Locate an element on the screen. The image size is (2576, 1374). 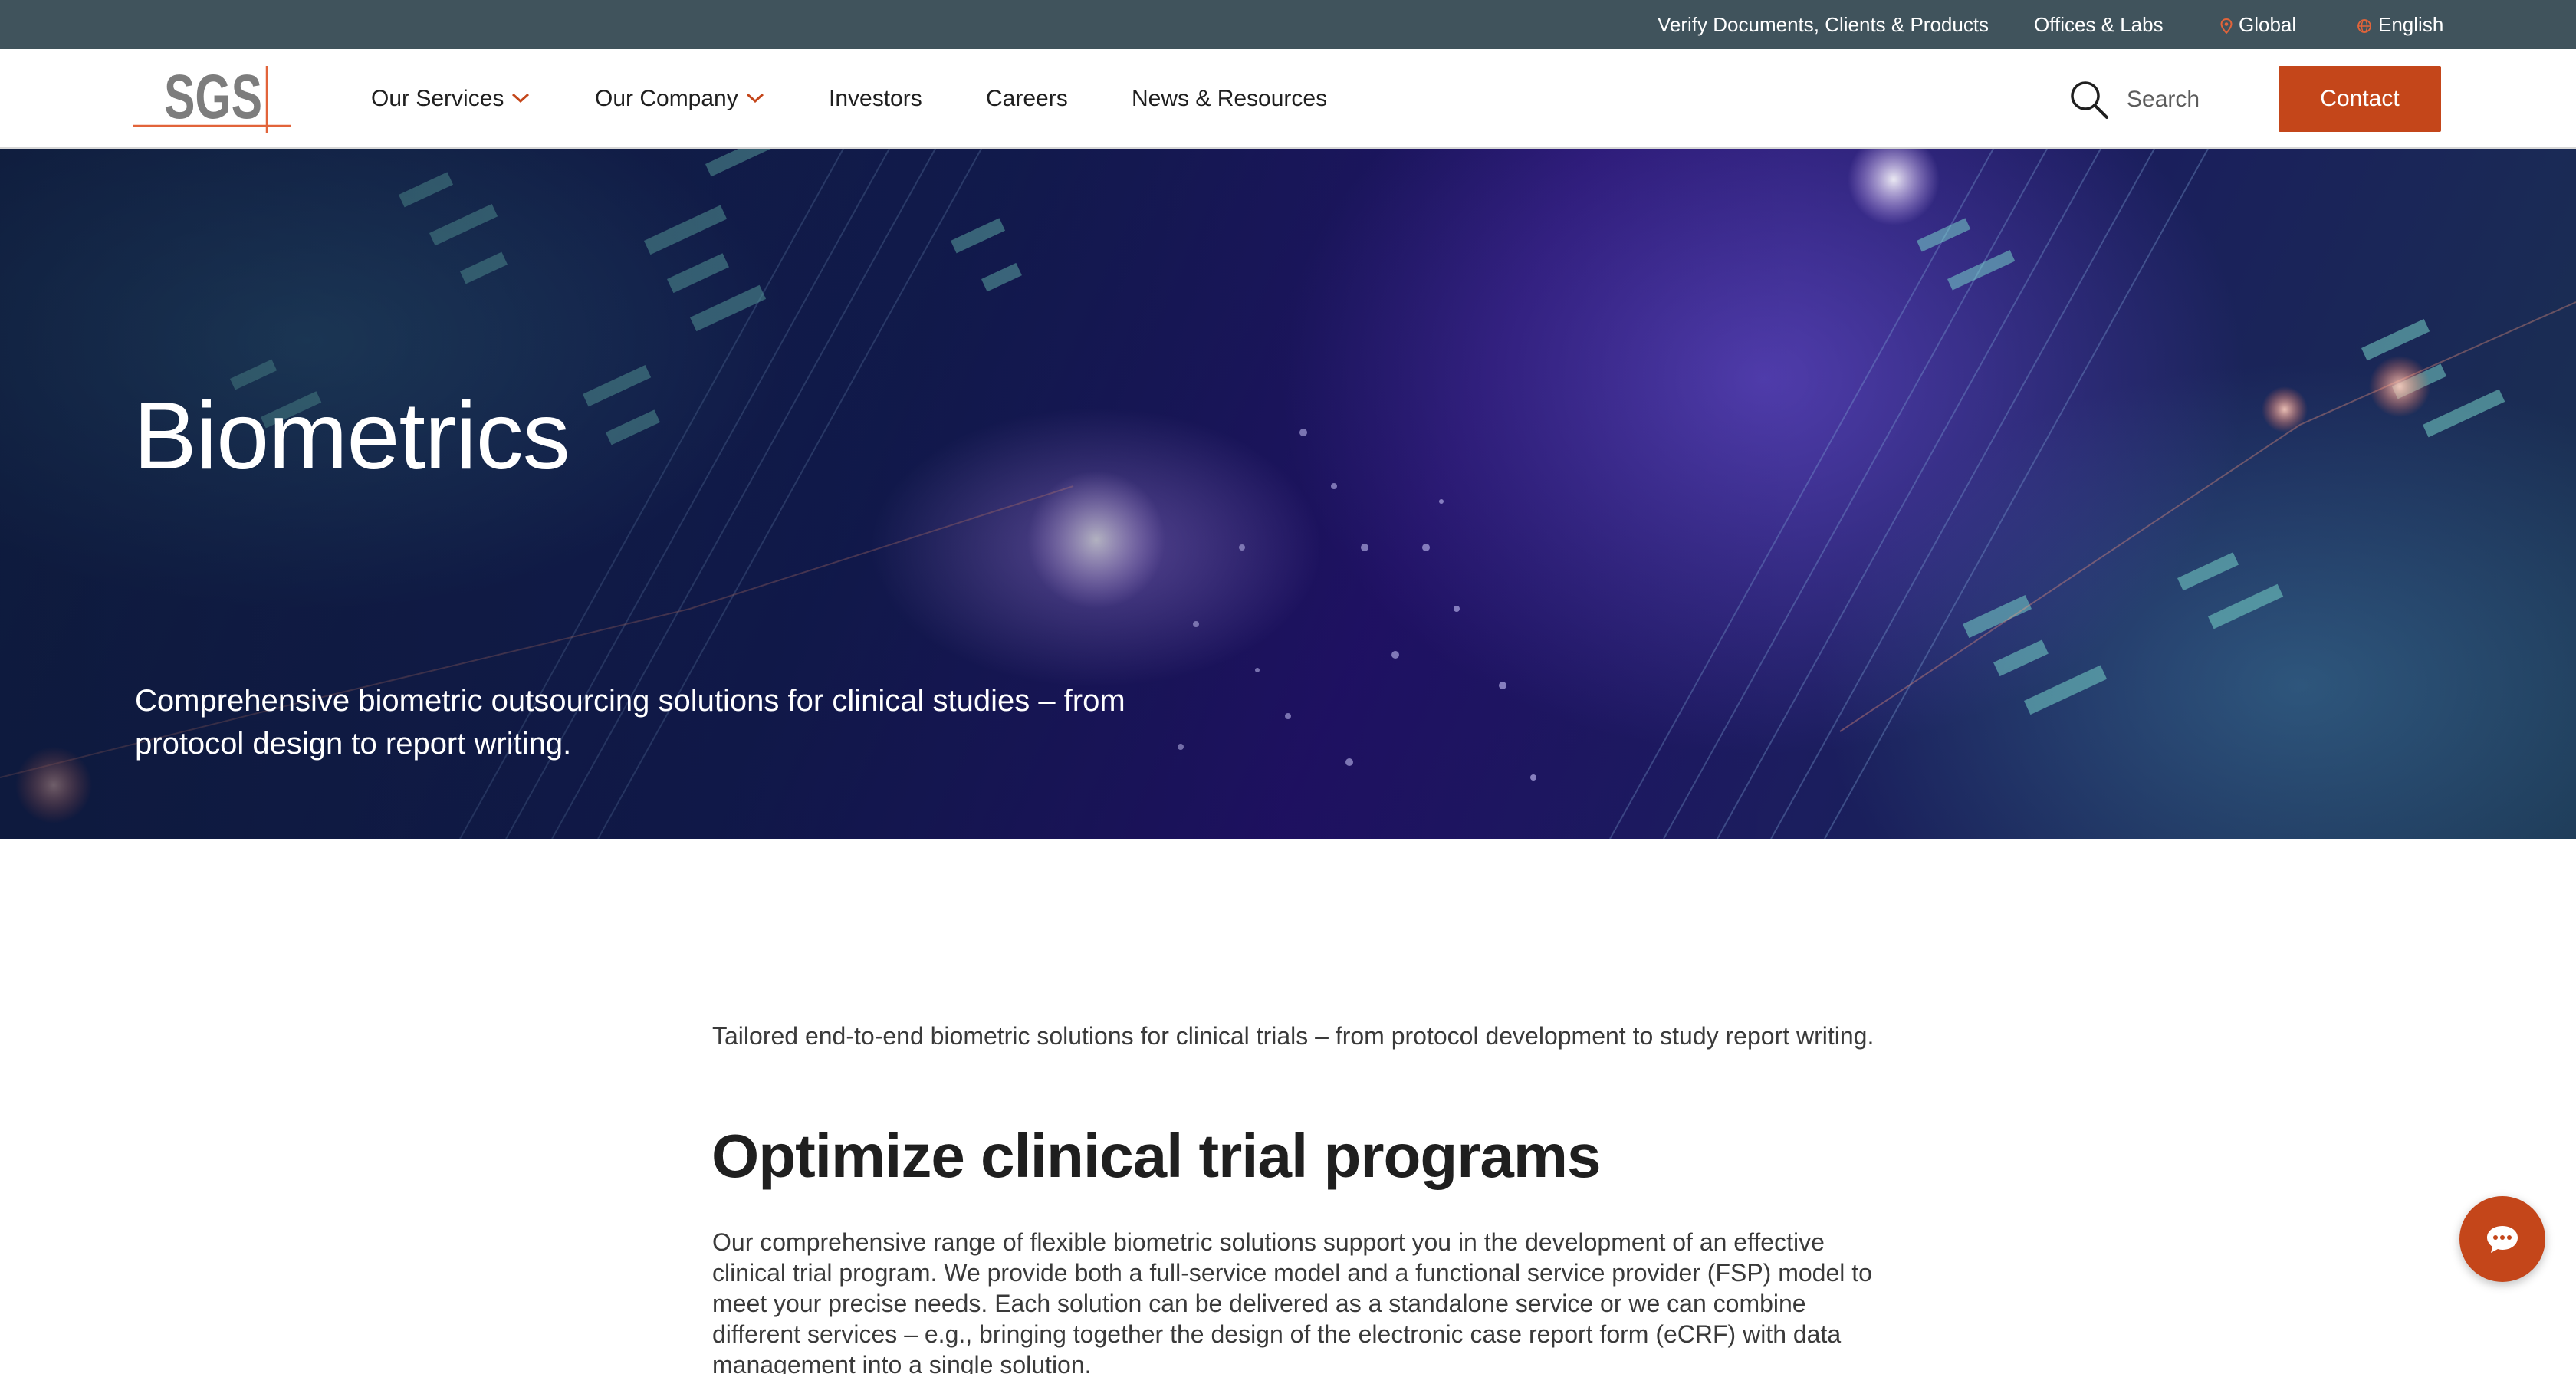
verify-documents-link: Verify Documents, Clients & Products is located at coordinates (1824, 24).